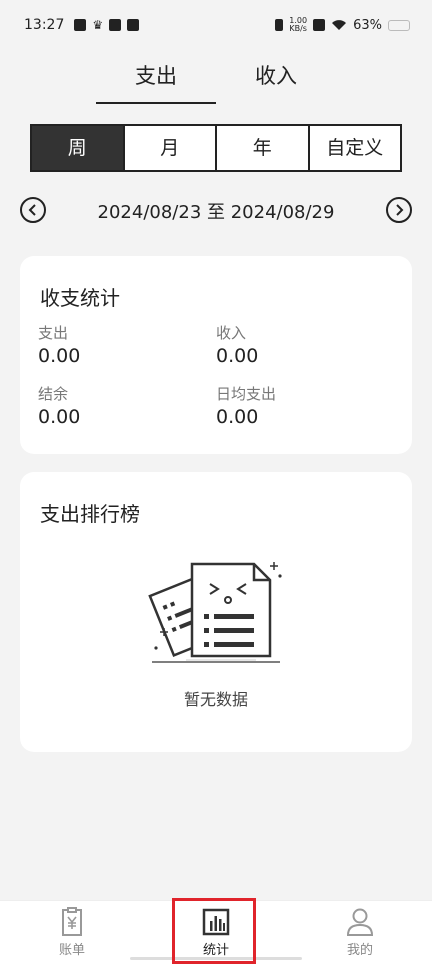 This screenshot has height=964, width=432. I want to click on stat-daily: 日均支出 0.00, so click(246, 405).